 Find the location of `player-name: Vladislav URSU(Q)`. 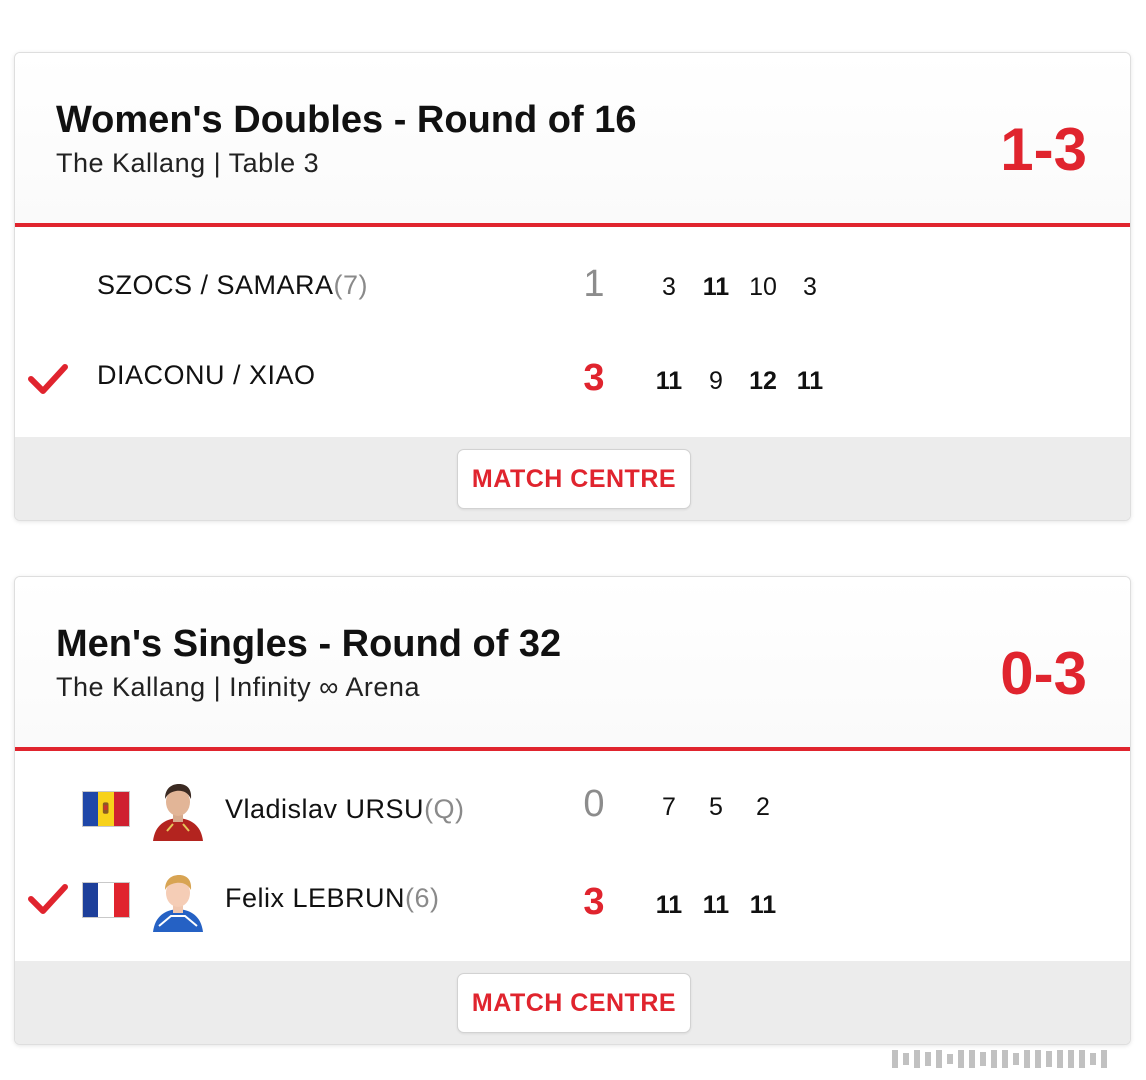

player-name: Vladislav URSU(Q) is located at coordinates (345, 809).